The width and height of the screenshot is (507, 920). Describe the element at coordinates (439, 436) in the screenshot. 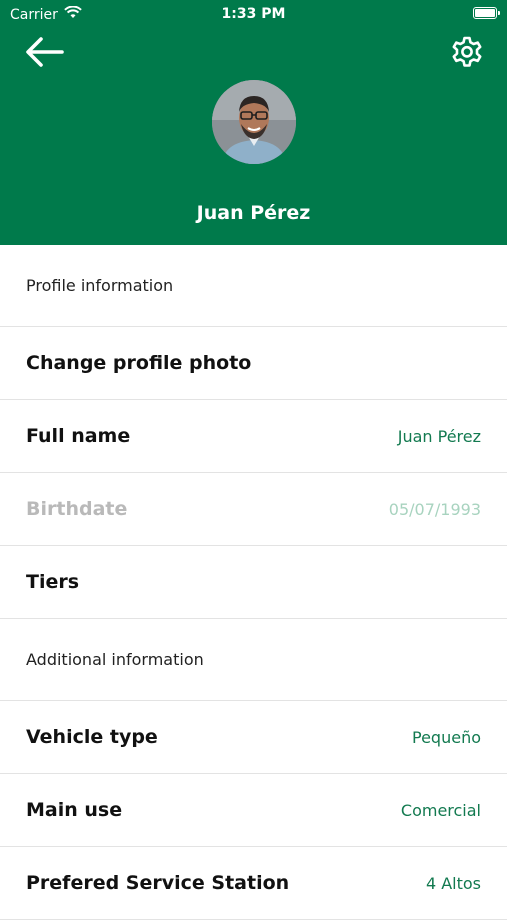

I see `row-value: Juan Pérez` at that location.